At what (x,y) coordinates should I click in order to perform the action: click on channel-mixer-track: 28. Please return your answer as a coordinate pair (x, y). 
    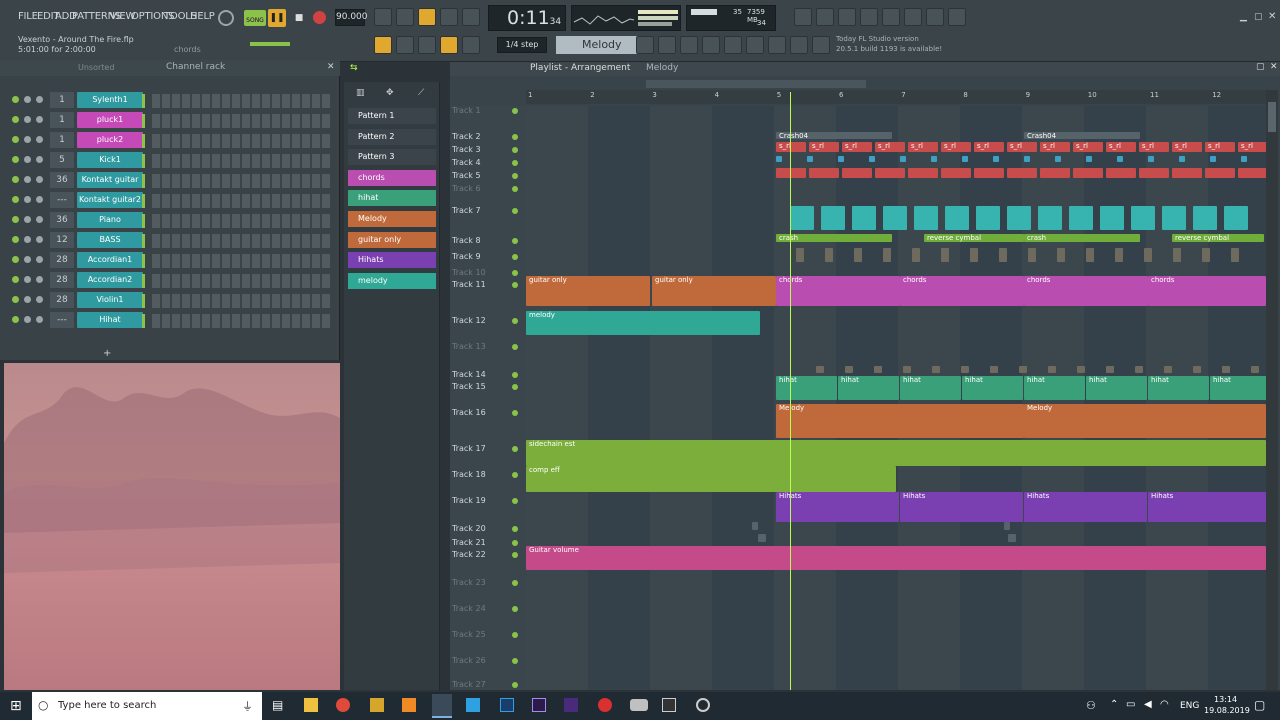
    Looking at the image, I should click on (62, 280).